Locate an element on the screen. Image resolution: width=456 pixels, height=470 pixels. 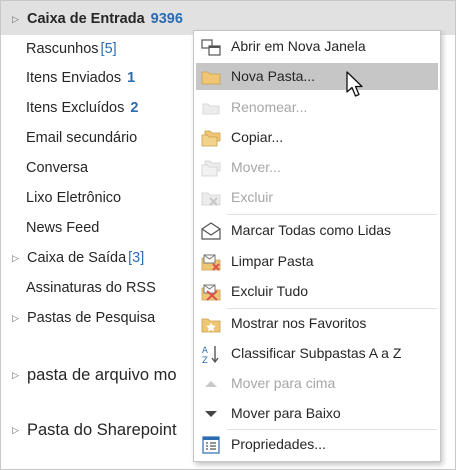
svg-text: A is located at coordinates (205, 351).